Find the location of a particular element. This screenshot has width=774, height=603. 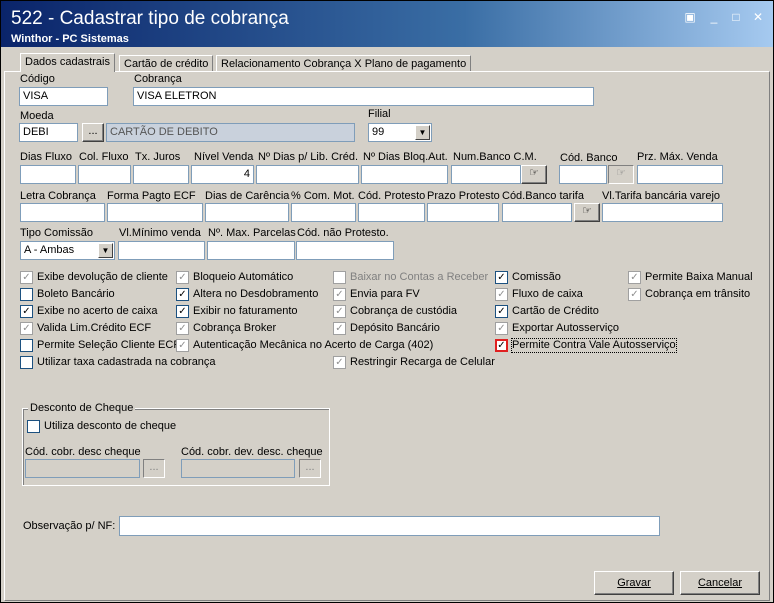

nivel-venda-label: Nível Venda is located at coordinates (224, 157).